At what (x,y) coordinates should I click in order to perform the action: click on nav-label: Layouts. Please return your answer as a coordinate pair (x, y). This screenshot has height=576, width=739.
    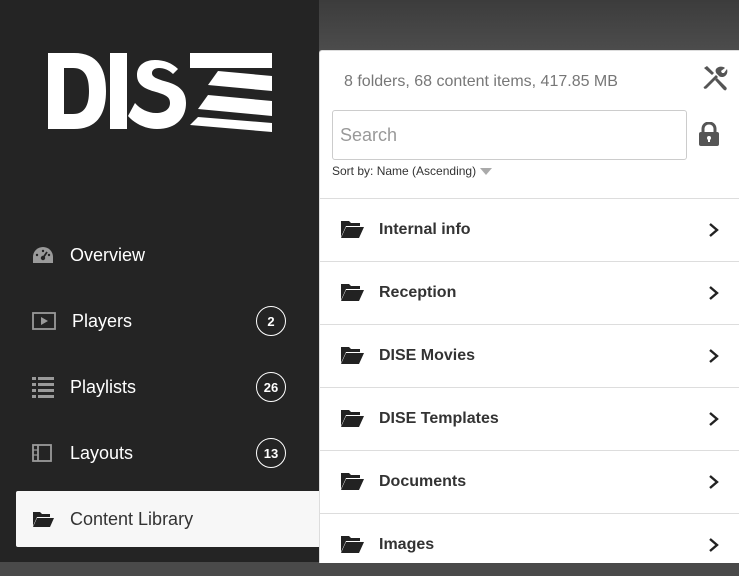
    Looking at the image, I should click on (102, 452).